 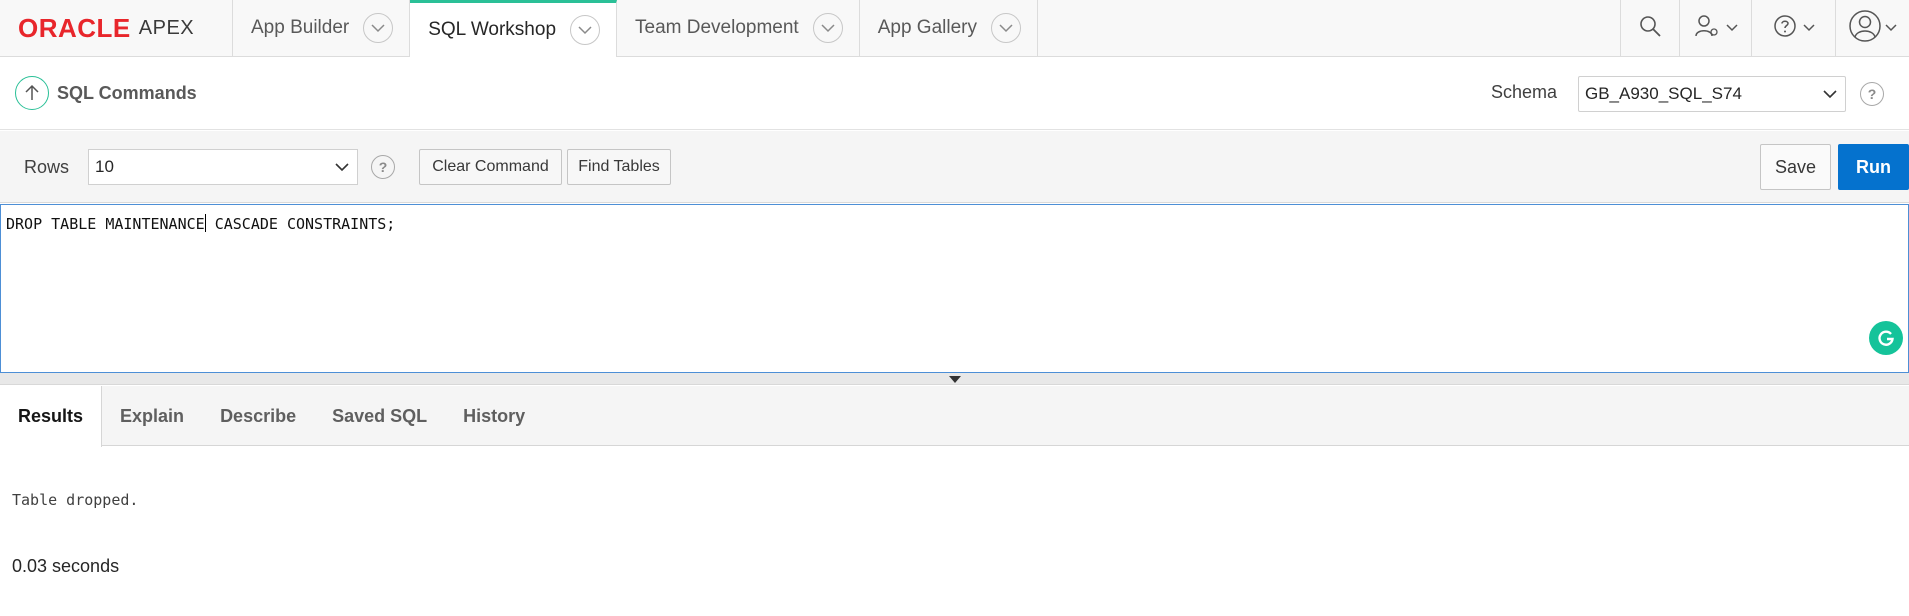 I want to click on grammarly-icon, so click(x=1886, y=338).